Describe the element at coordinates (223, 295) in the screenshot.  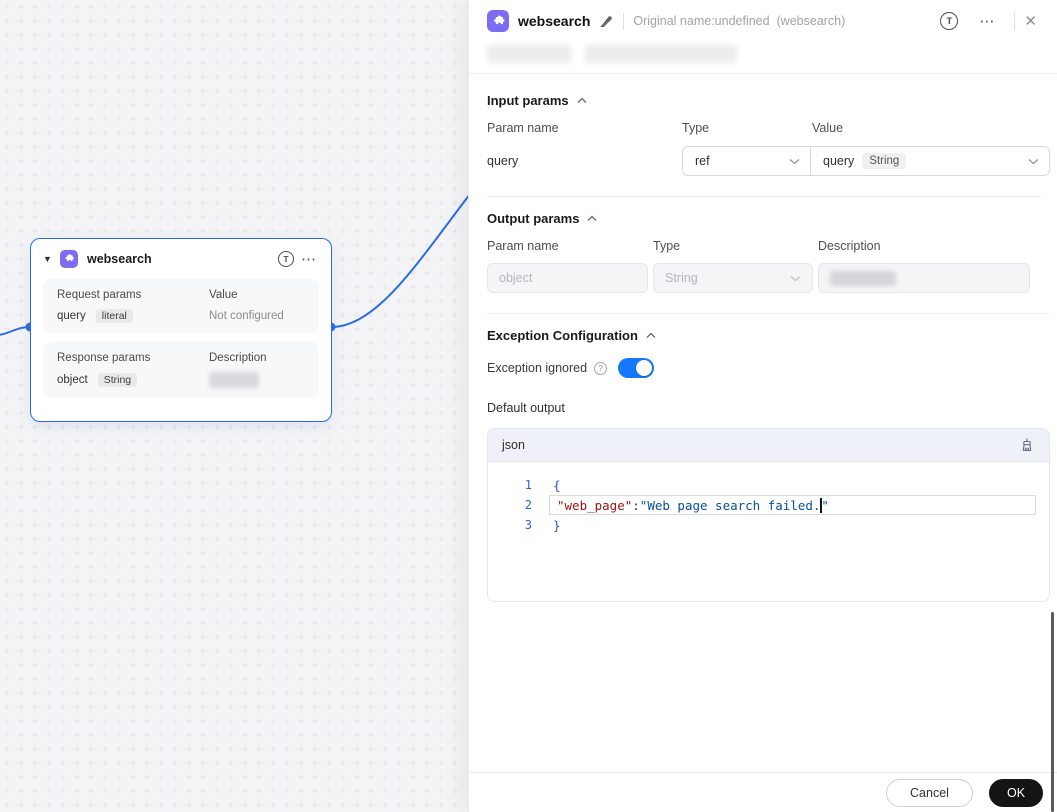
I see `value-label: Value` at that location.